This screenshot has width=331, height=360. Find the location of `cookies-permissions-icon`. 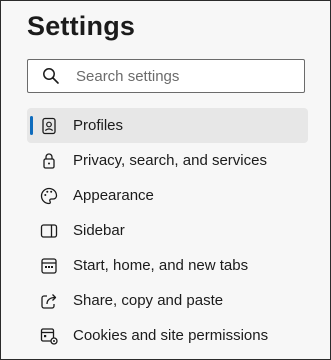

cookies-permissions-icon is located at coordinates (49, 336).